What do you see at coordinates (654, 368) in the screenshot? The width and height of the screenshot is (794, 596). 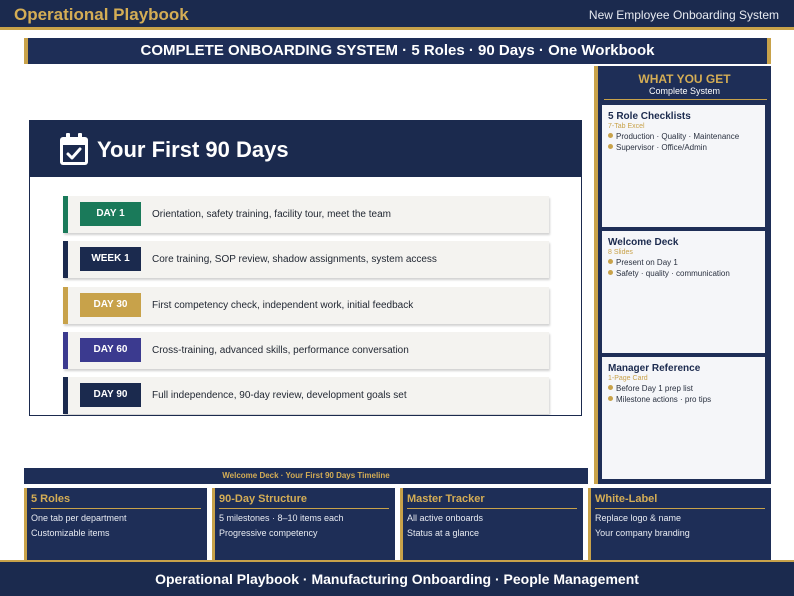 I see `card-title: Manager Reference` at bounding box center [654, 368].